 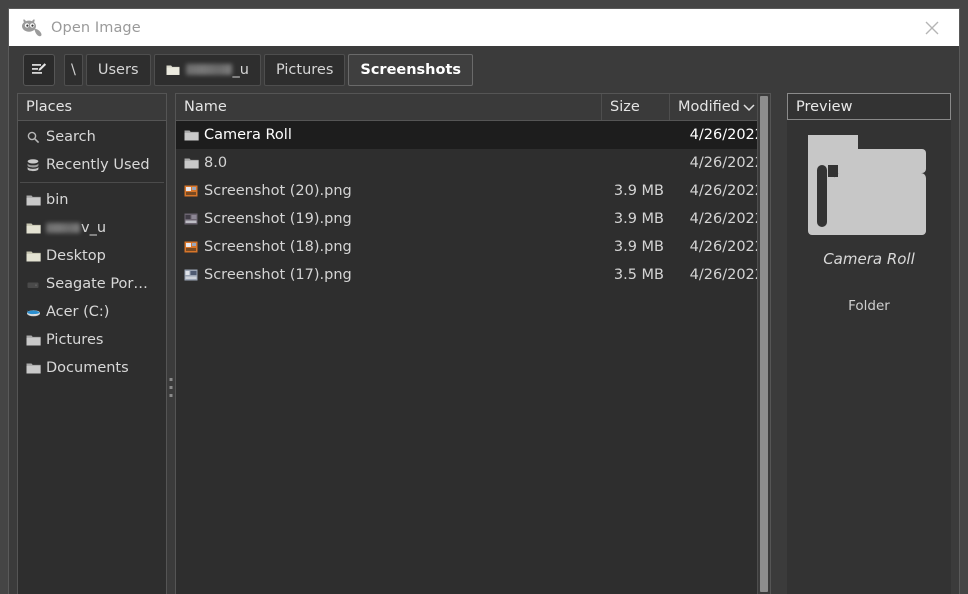 What do you see at coordinates (71, 137) in the screenshot?
I see `sidebar-item-label: Search` at bounding box center [71, 137].